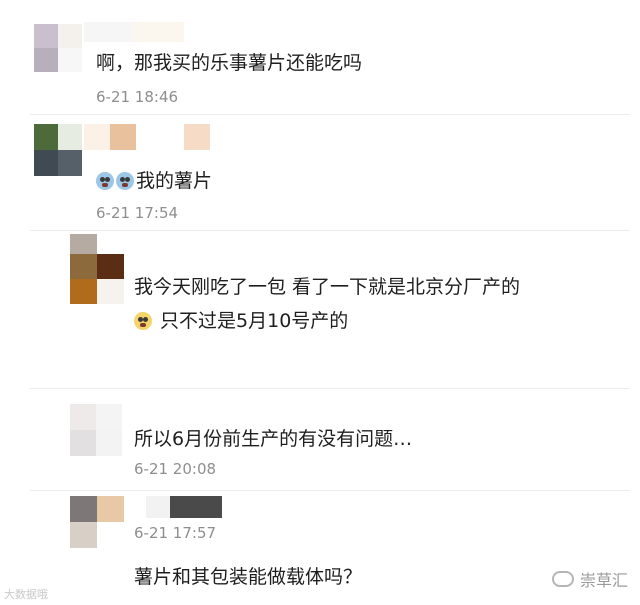 Image resolution: width=640 pixels, height=605 pixels. Describe the element at coordinates (562, 579) in the screenshot. I see `wechat-icon` at that location.